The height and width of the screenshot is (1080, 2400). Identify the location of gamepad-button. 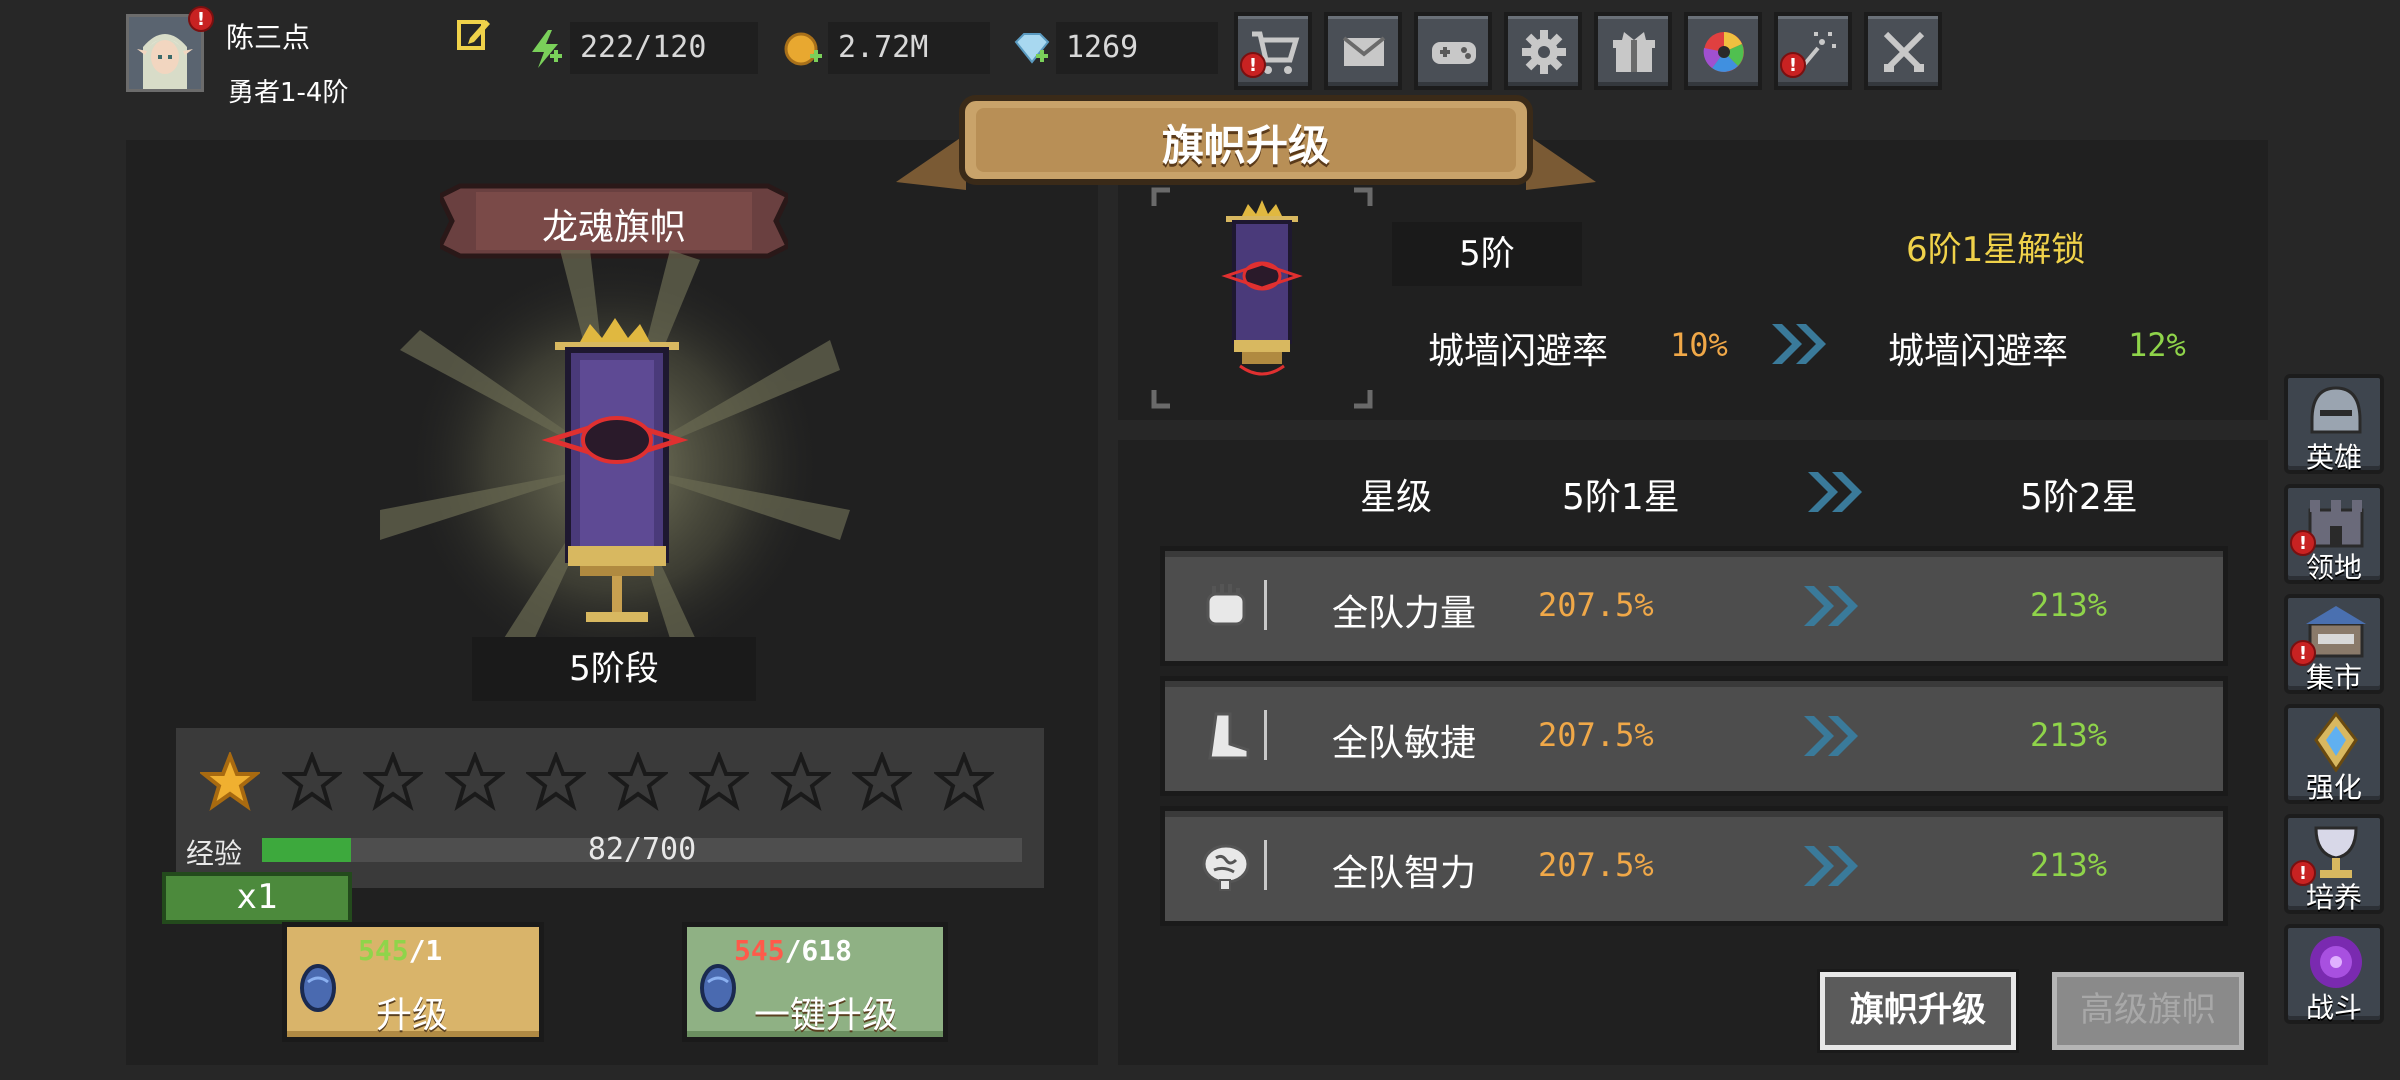
(1453, 51).